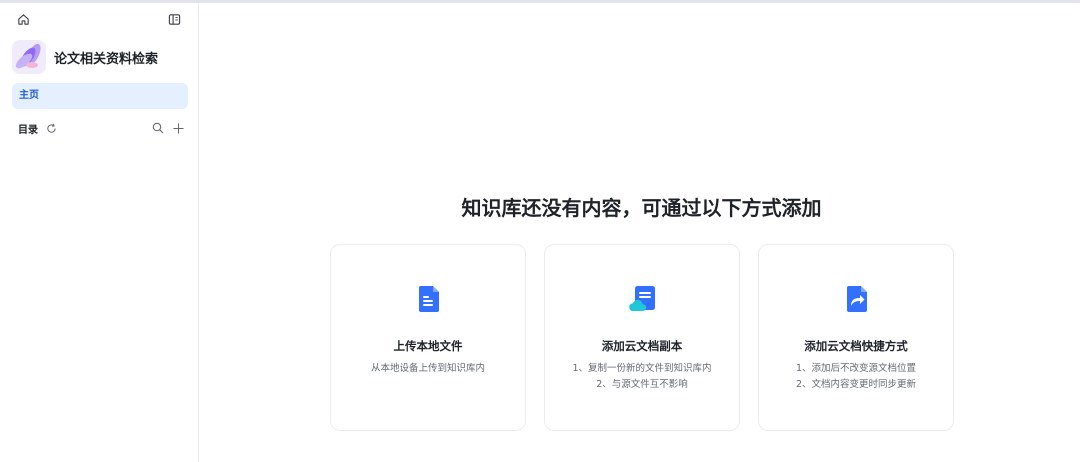 The image size is (1080, 462). Describe the element at coordinates (642, 384) in the screenshot. I see `card-desc-line: 2、与源文件互不影响` at that location.